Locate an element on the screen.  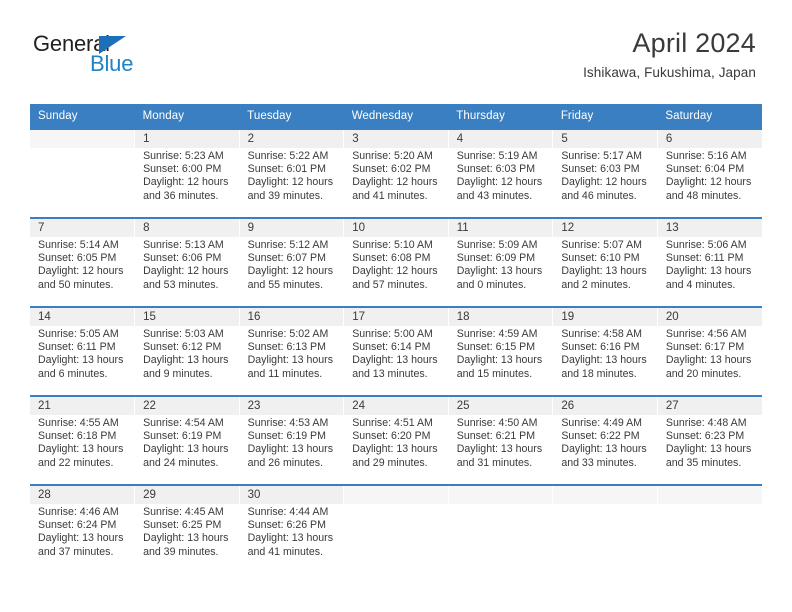
sunrise-text: Sunrise: 5:14 AM is located at coordinates (78, 245).